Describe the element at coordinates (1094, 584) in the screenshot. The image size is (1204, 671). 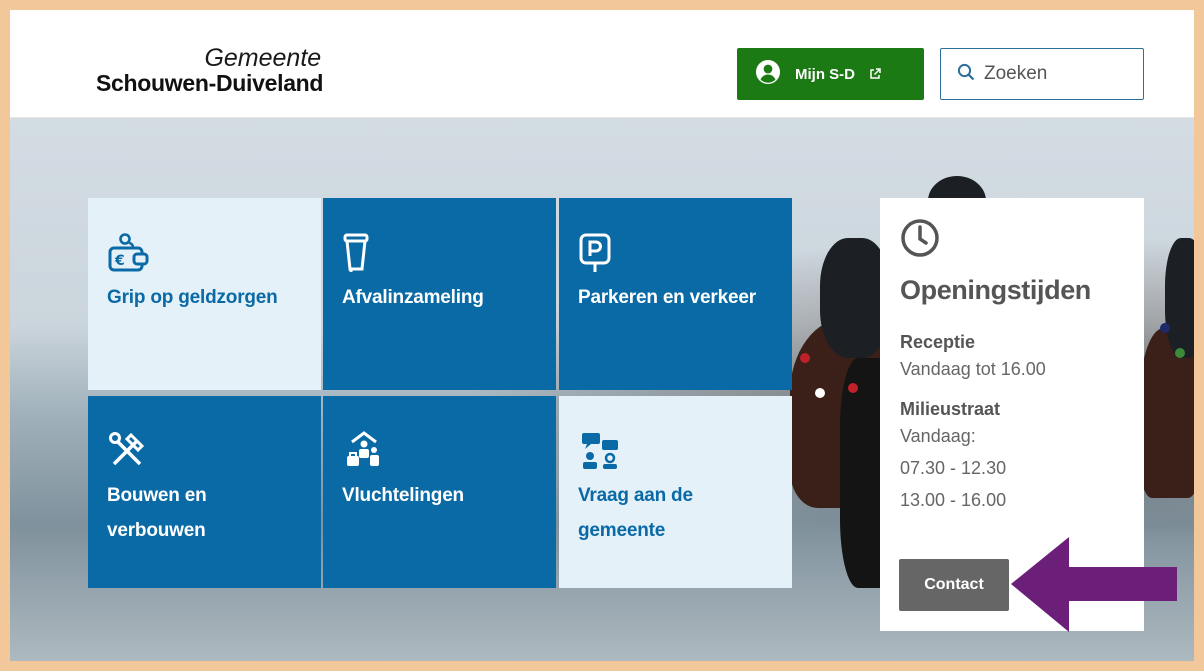
I see `annotation-arrow-icon` at that location.